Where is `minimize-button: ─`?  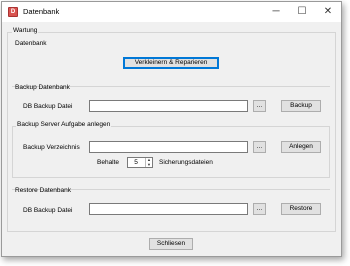 minimize-button: ─ is located at coordinates (276, 12).